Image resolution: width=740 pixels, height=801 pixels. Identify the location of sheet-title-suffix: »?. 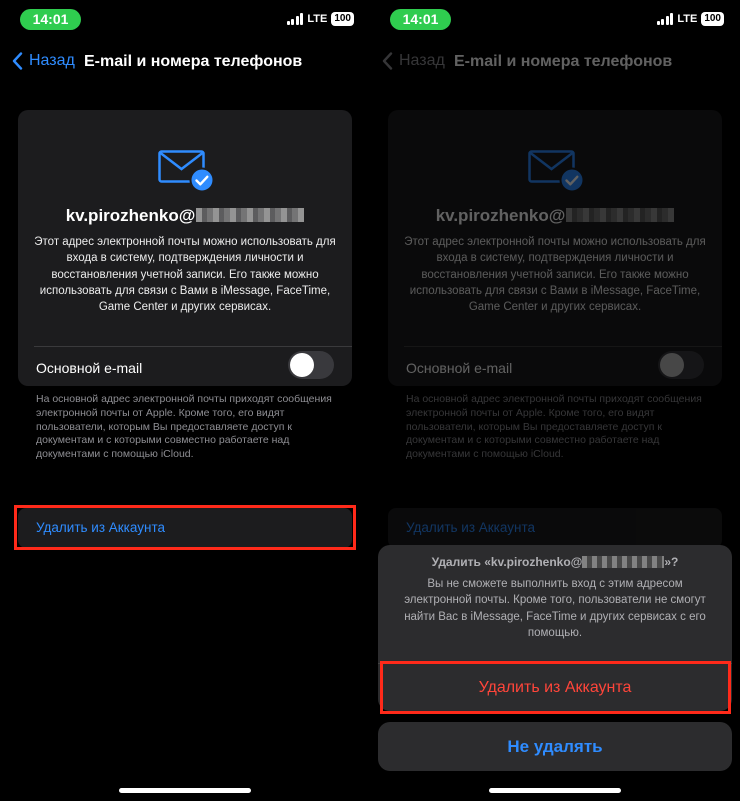
(671, 562).